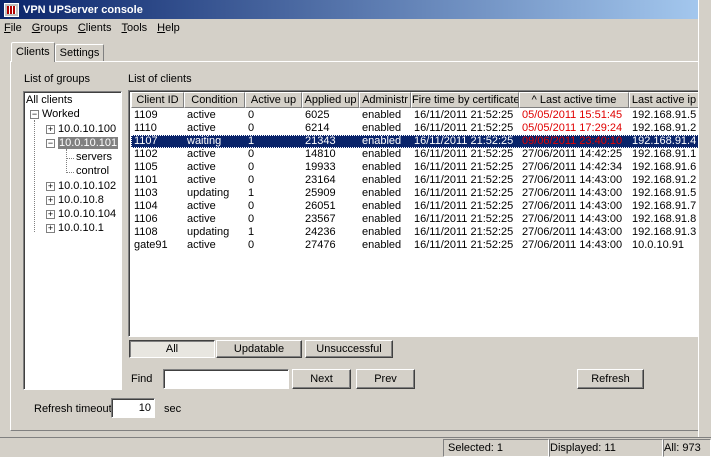  What do you see at coordinates (385, 379) in the screenshot?
I see `find-prev-button: Prev` at bounding box center [385, 379].